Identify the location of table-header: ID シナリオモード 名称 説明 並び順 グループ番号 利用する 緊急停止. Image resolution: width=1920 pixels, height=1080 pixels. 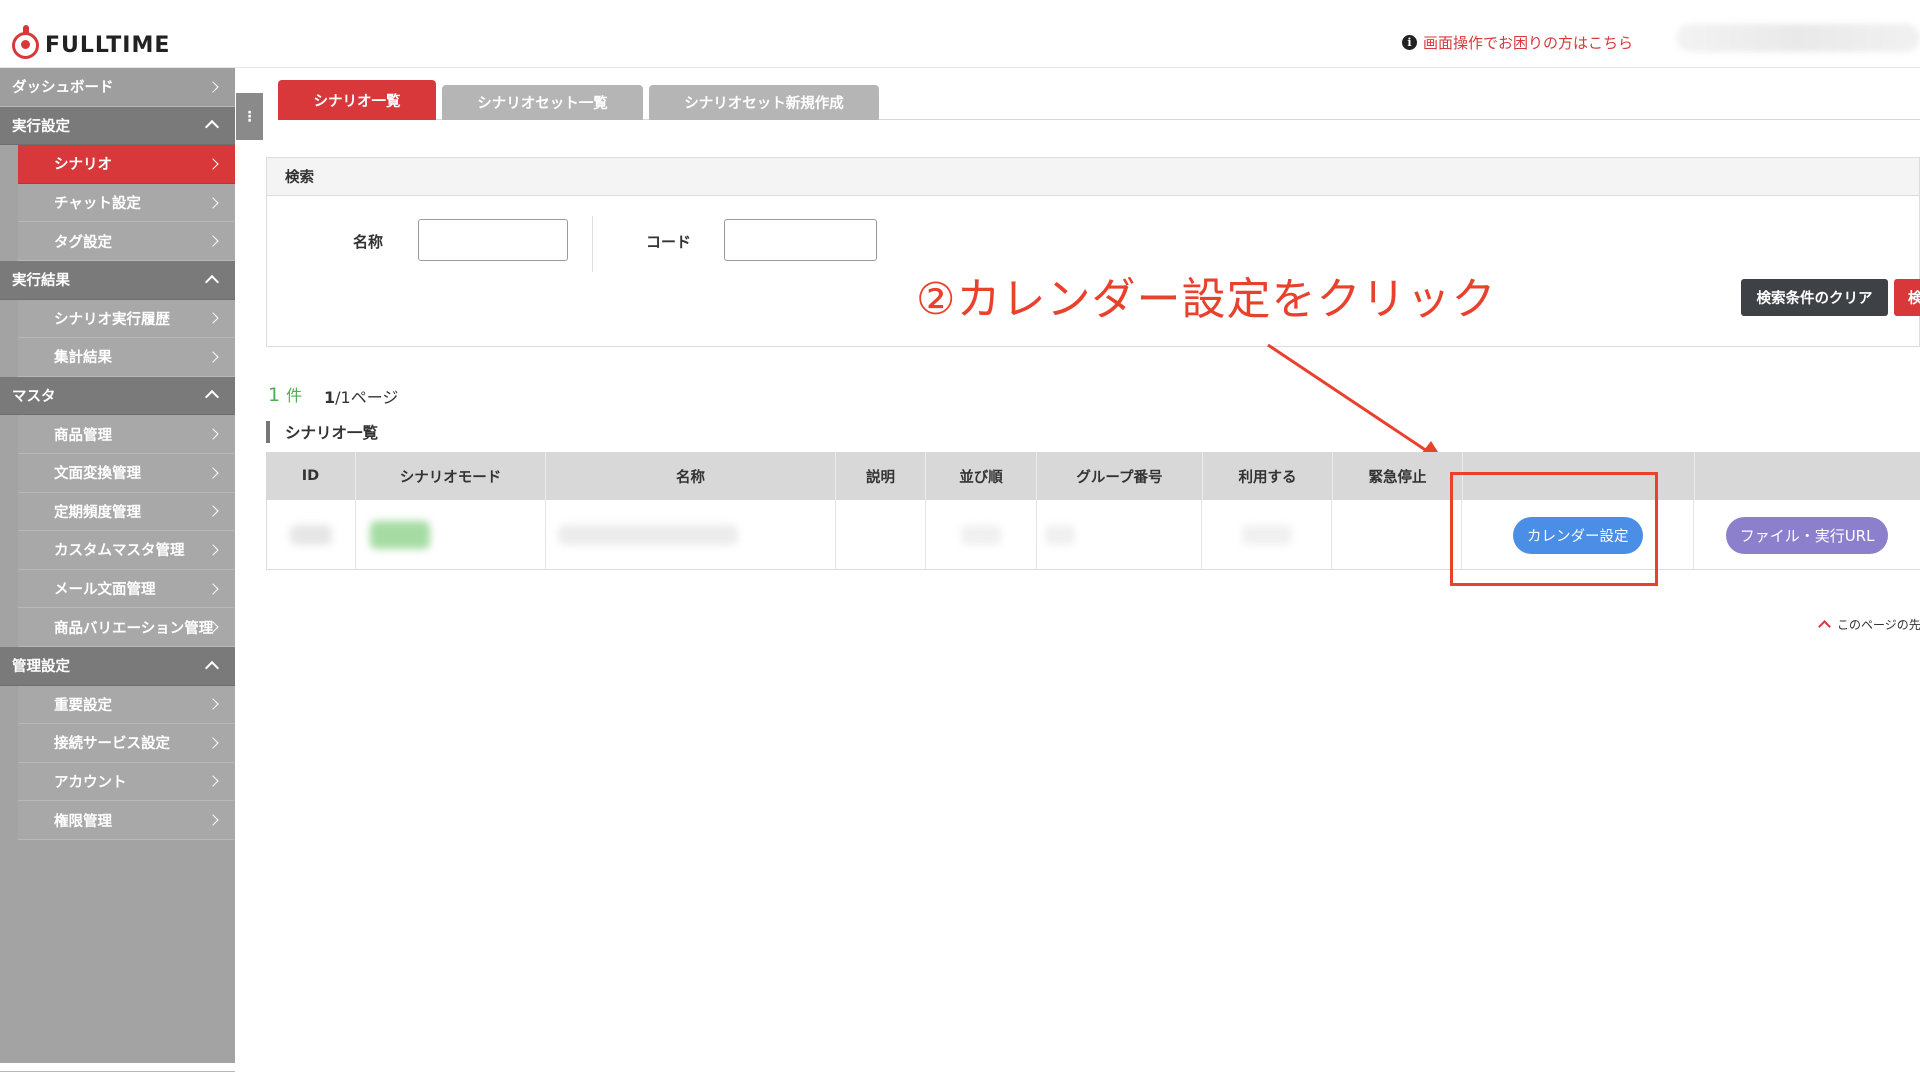
(1093, 476).